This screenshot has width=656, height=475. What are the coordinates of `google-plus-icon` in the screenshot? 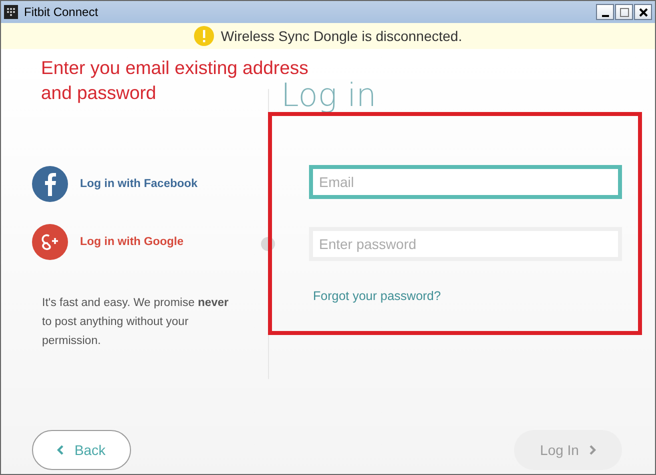 It's located at (50, 242).